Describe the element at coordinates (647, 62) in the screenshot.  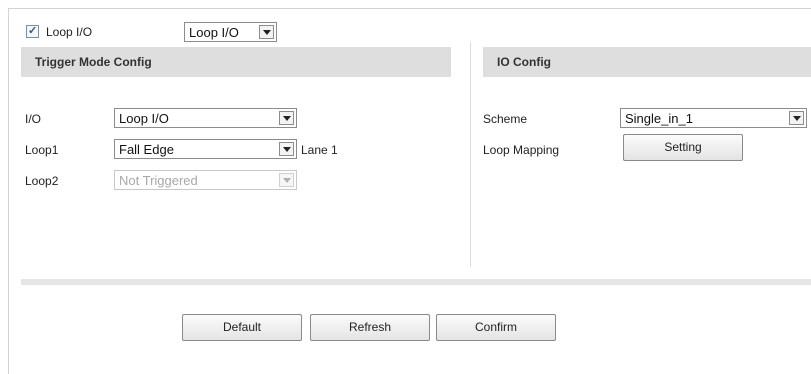
I see `io-config-header: IO Config` at that location.